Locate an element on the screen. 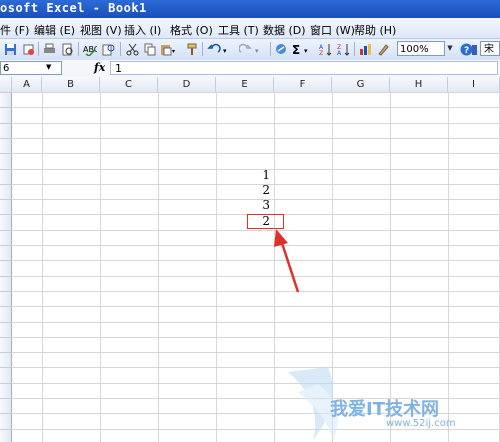  watermark-url: www.52ij.com is located at coordinates (421, 423).